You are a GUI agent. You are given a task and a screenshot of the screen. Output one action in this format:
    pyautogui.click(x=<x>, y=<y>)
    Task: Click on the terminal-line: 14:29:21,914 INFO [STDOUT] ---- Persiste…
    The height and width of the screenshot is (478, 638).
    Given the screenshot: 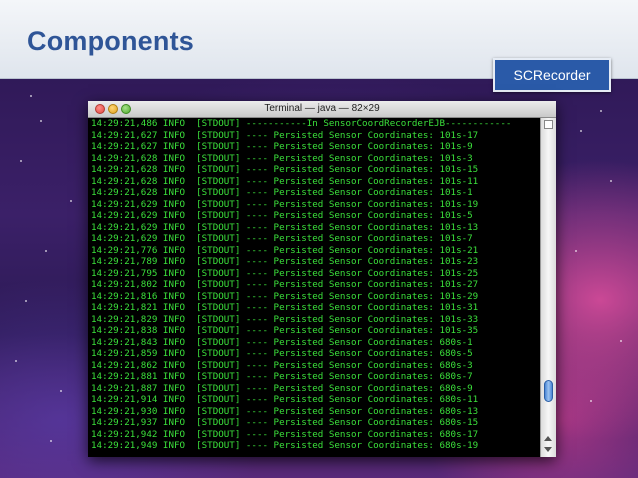 What is the action you would take?
    pyautogui.click(x=285, y=399)
    